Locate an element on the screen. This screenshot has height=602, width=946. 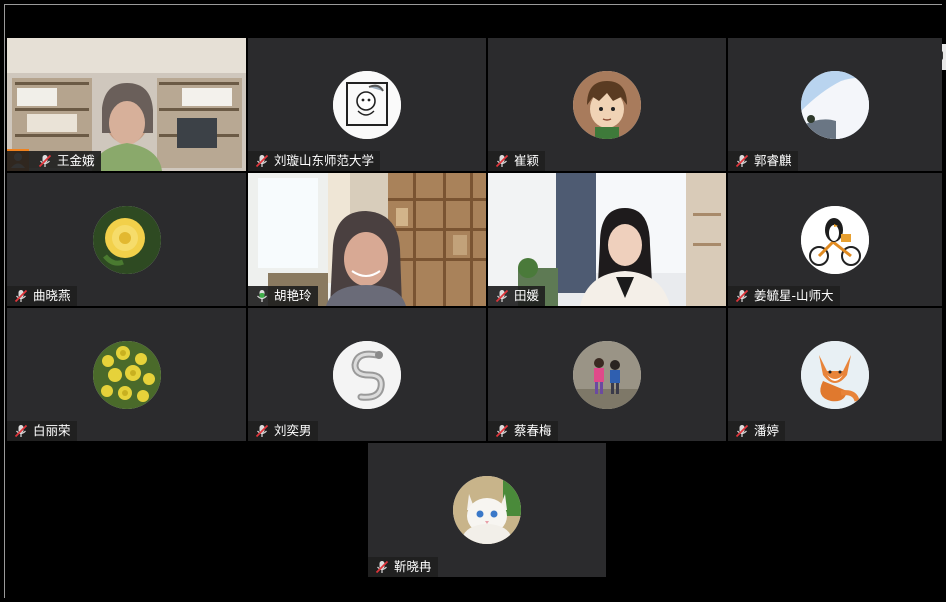
anime-boy-icon is located at coordinates (607, 104).